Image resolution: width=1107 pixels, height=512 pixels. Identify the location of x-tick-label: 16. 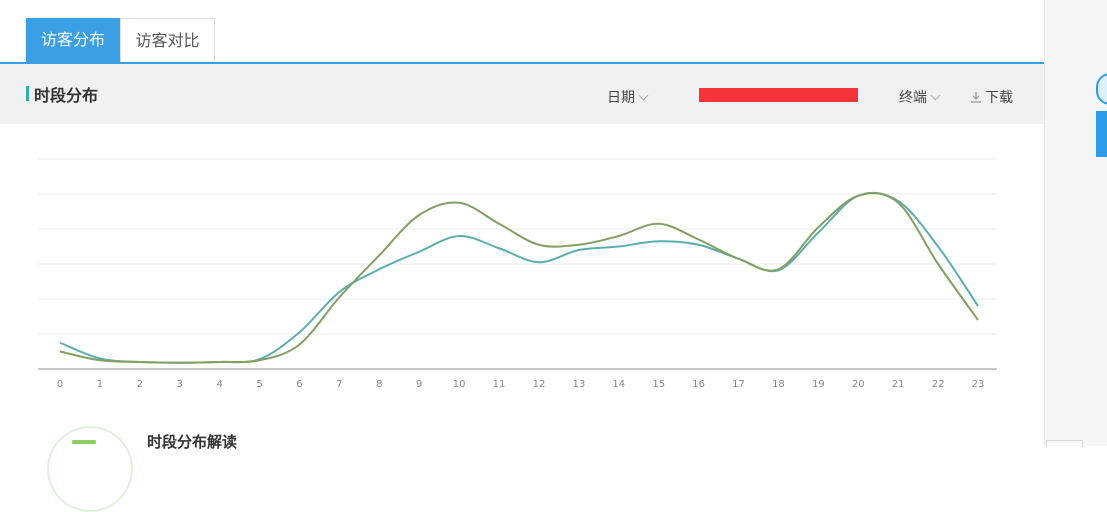
(698, 384).